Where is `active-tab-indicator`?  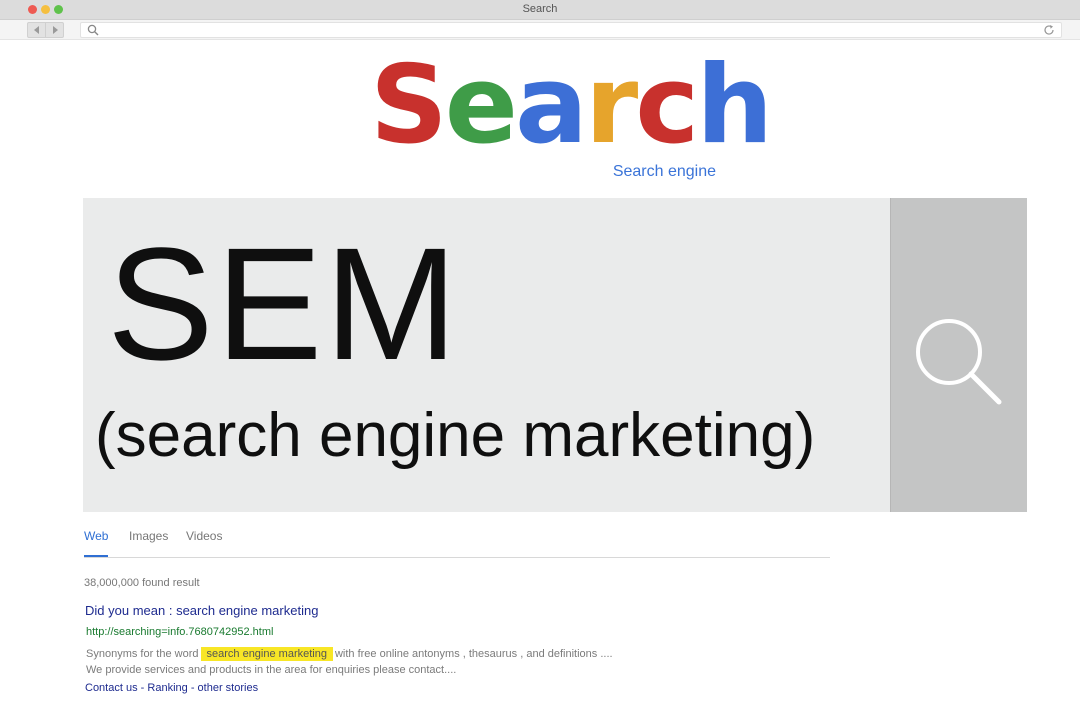
active-tab-indicator is located at coordinates (96, 556).